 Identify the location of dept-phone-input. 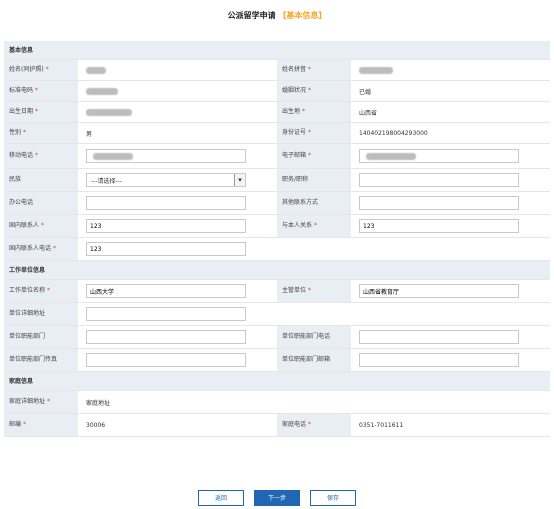
(439, 337).